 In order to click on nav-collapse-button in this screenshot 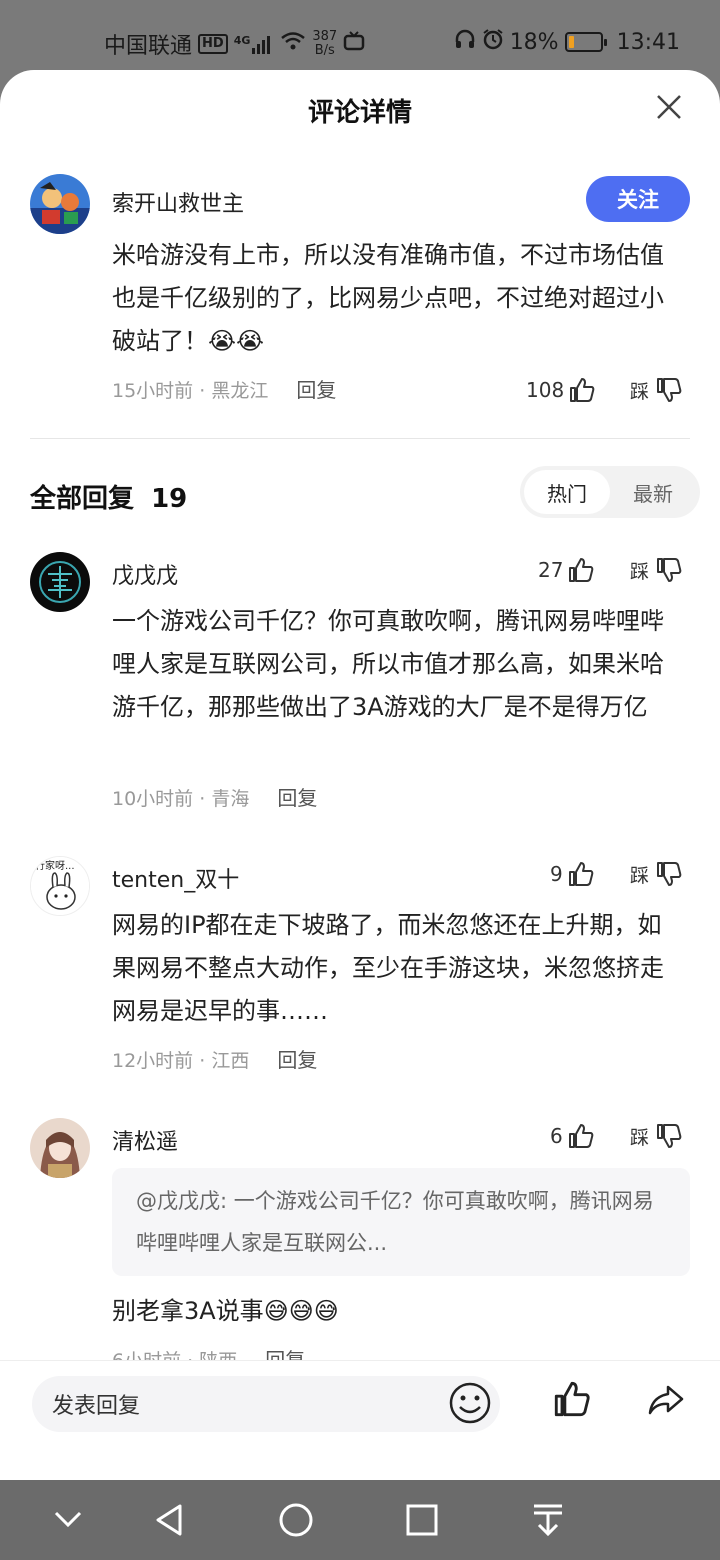, I will do `click(68, 1520)`.